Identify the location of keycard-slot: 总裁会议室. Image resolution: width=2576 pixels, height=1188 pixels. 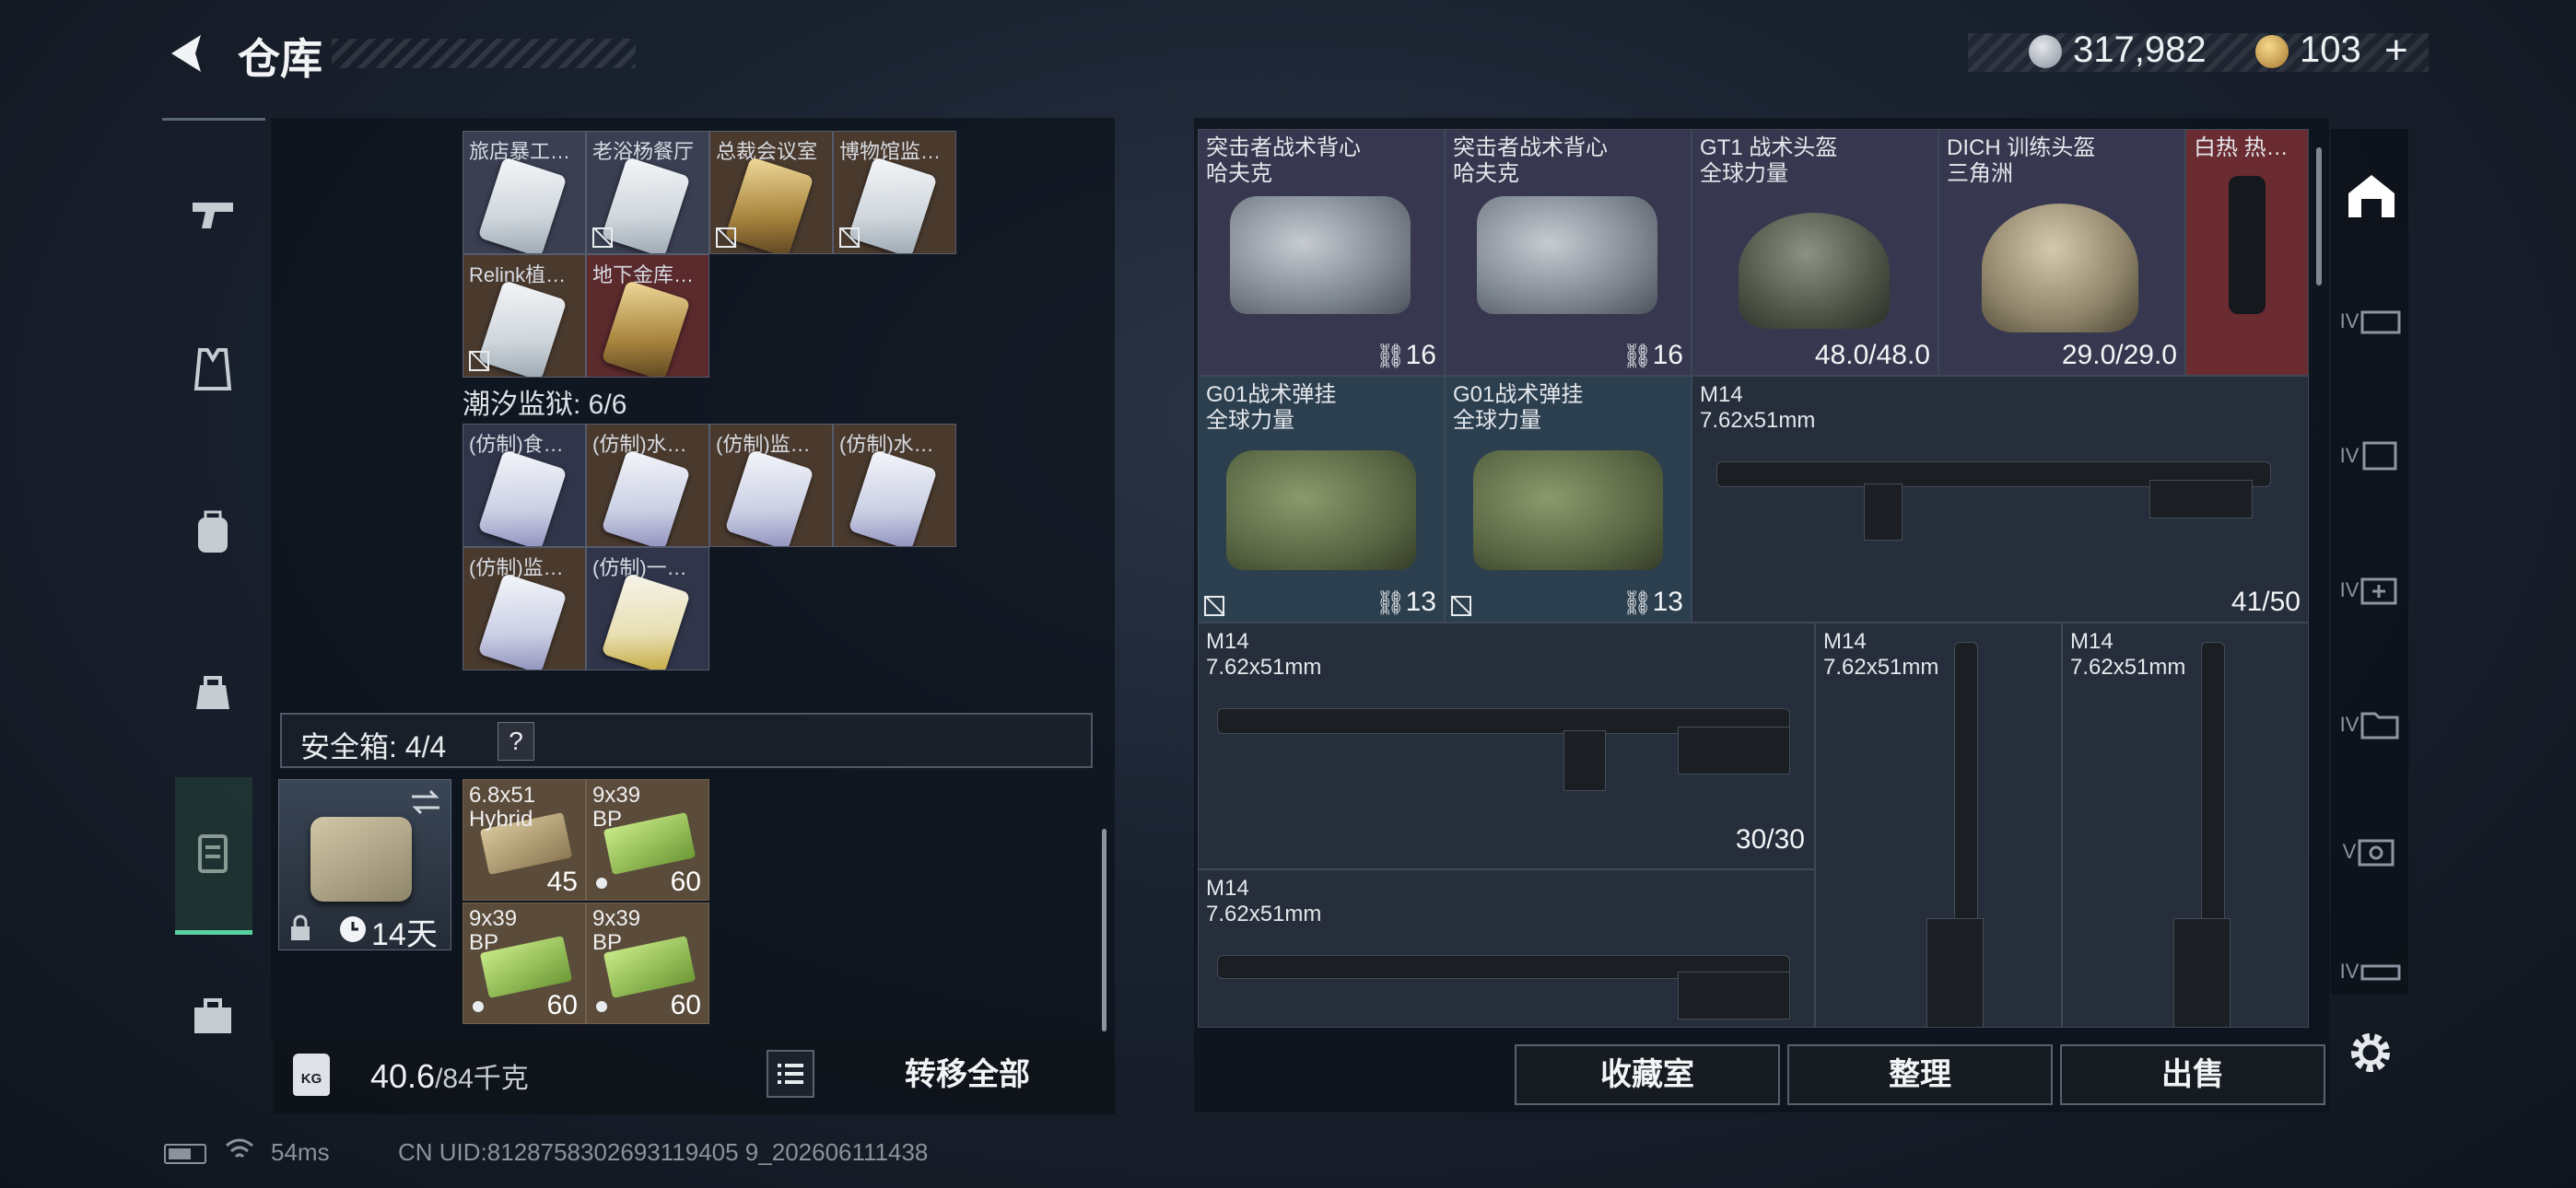
(771, 192).